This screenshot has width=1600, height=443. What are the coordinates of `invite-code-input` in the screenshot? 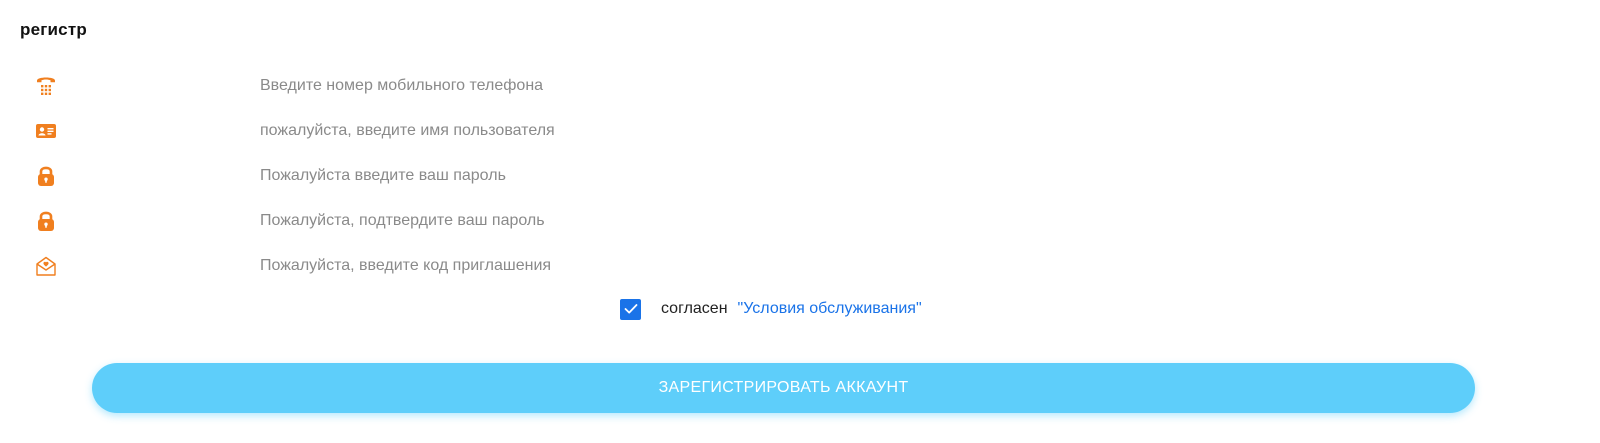 It's located at (910, 266).